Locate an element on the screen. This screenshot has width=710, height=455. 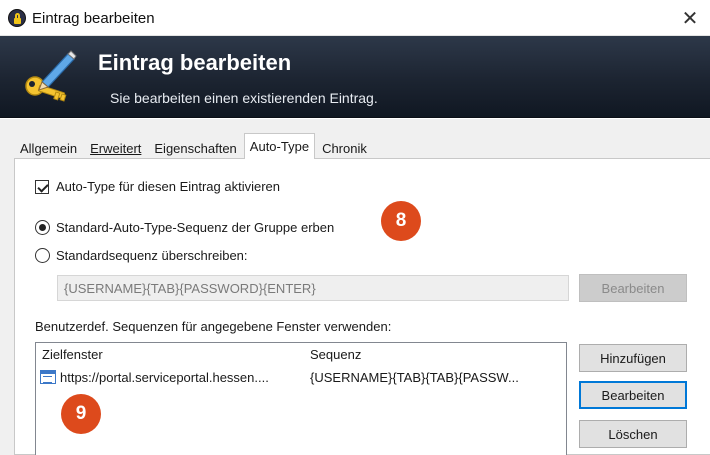
tab-advanced: Erweitert is located at coordinates (116, 148).